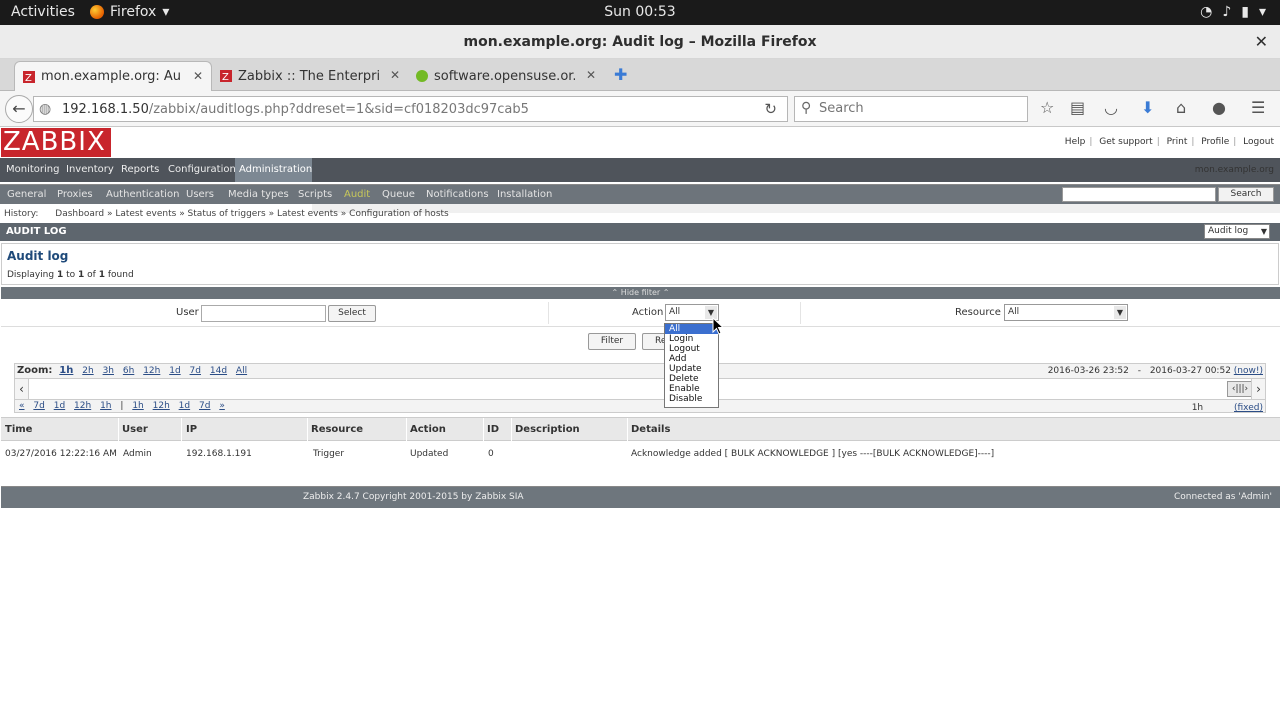 The image size is (1280, 720). I want to click on menu-administration: Administration, so click(273, 170).